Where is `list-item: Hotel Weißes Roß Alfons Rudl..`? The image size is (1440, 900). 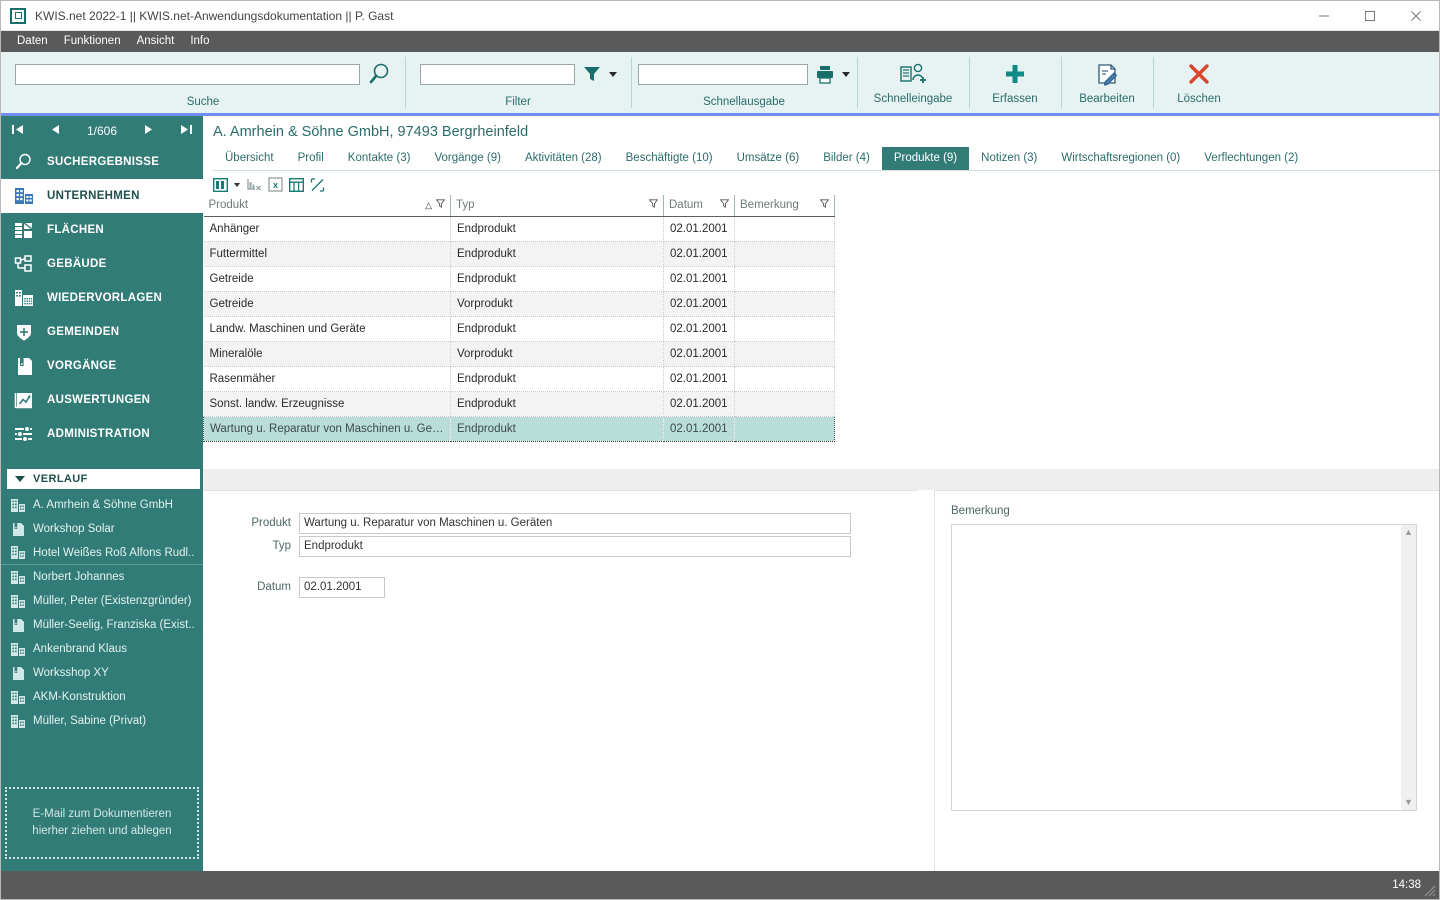
list-item: Hotel Weißes Roß Alfons Rudl.. is located at coordinates (102, 553).